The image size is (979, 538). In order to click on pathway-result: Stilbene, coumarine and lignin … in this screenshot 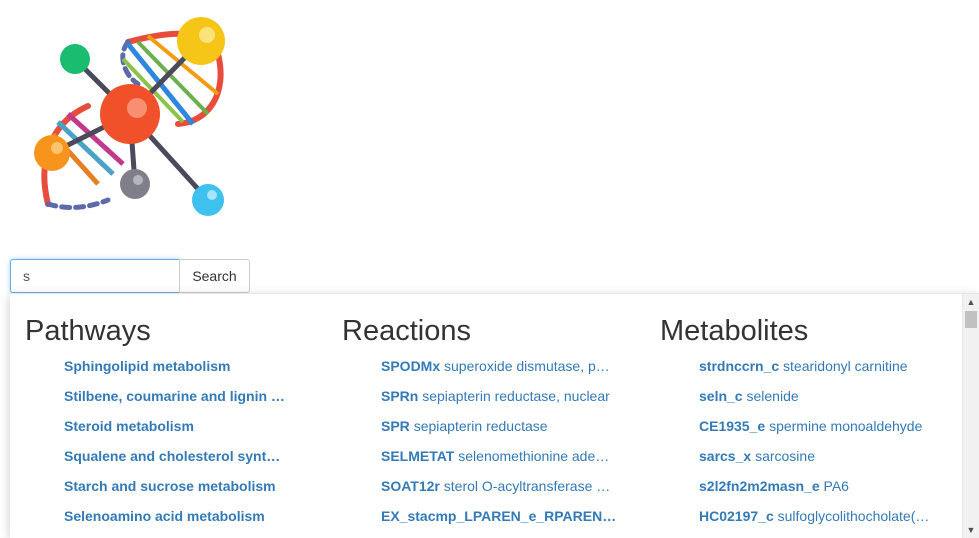, I will do `click(189, 396)`.